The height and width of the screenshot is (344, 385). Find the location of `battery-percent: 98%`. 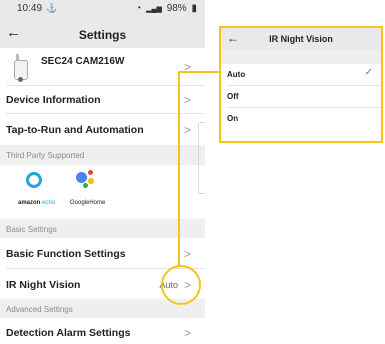

battery-percent: 98% is located at coordinates (176, 8).